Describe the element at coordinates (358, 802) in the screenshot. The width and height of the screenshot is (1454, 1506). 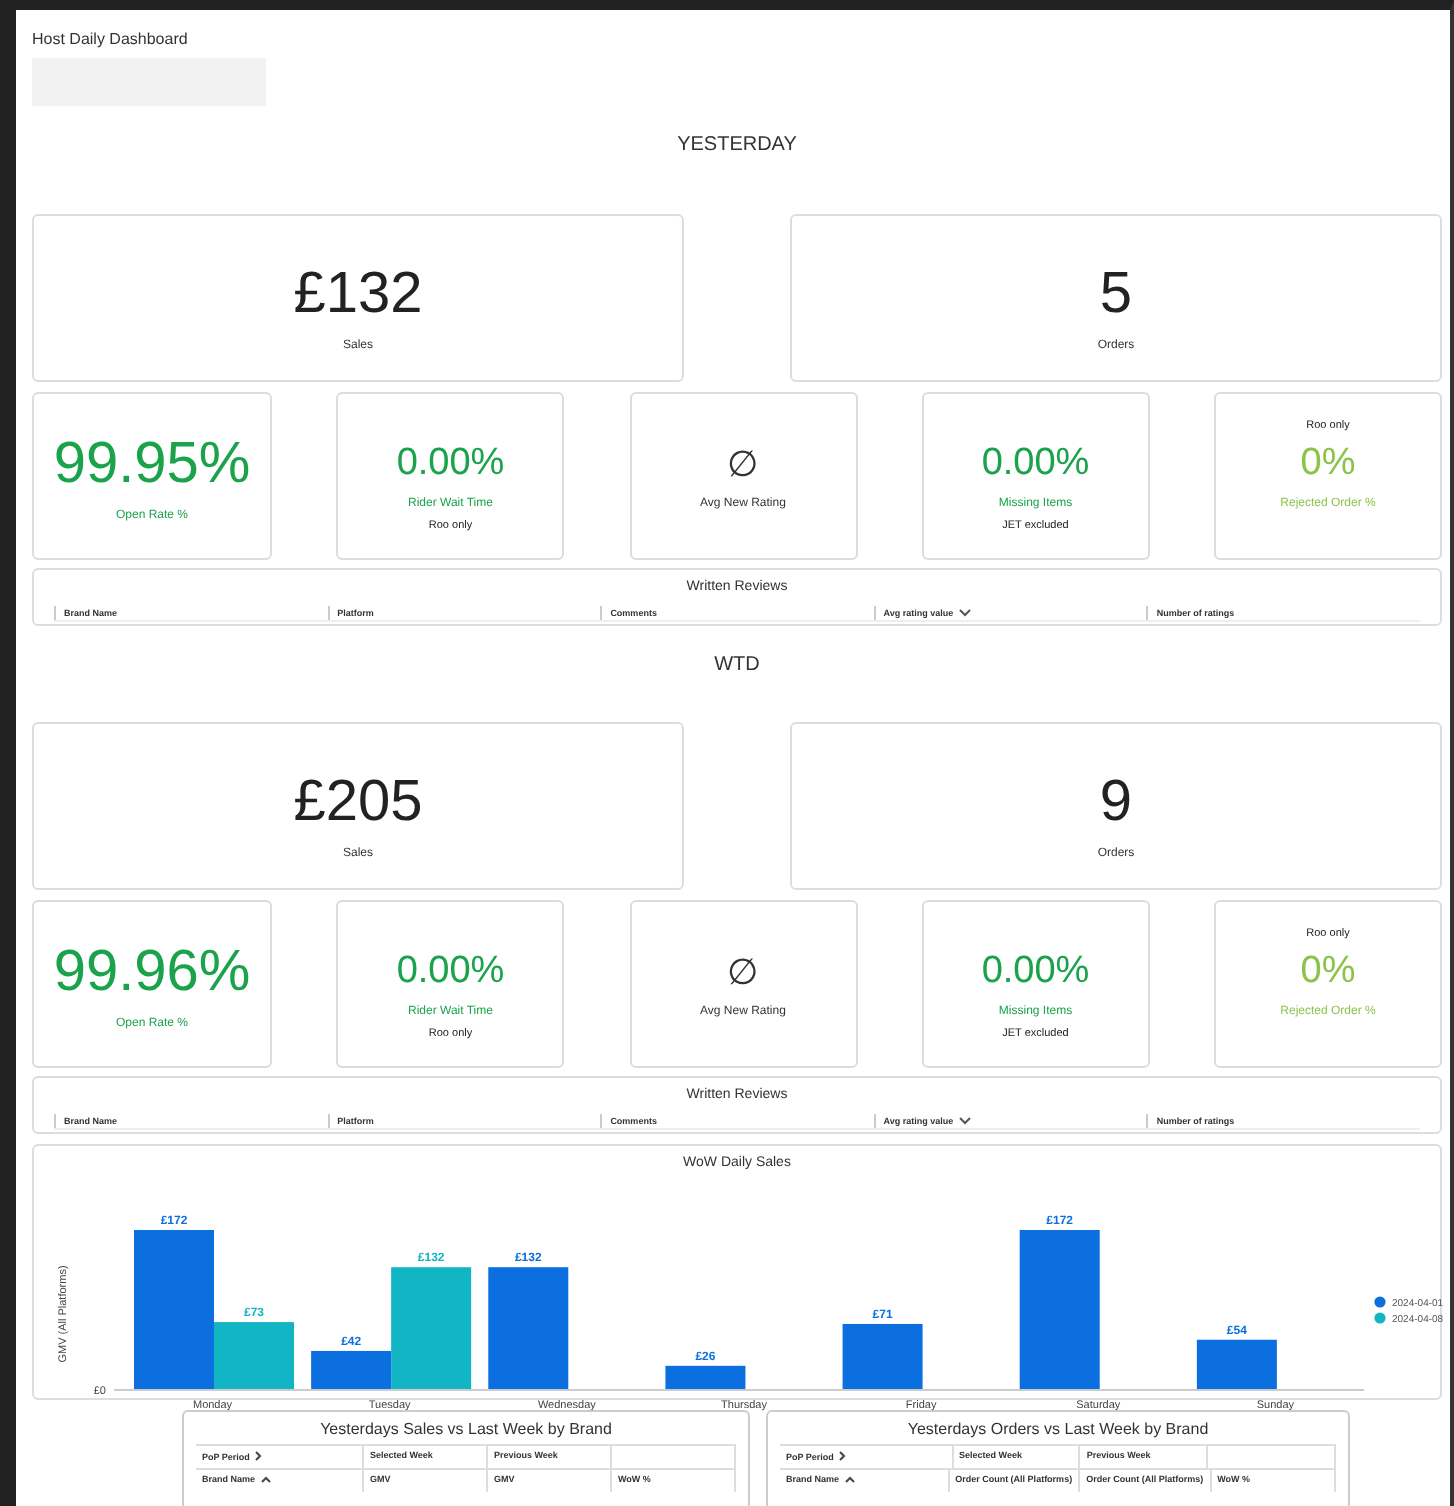
I see `kpi-value: £205` at that location.